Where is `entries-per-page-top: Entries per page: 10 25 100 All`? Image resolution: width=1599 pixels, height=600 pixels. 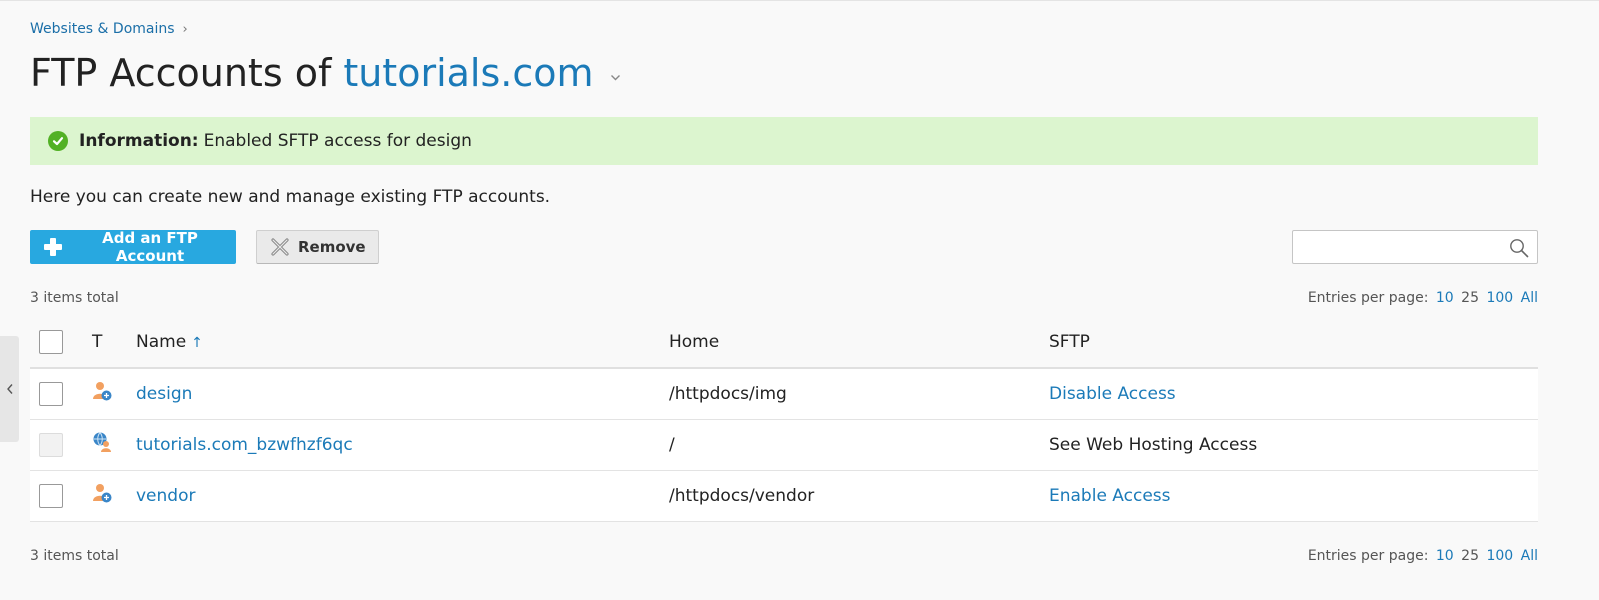
entries-per-page-top: Entries per page: 10 25 100 All is located at coordinates (1423, 298).